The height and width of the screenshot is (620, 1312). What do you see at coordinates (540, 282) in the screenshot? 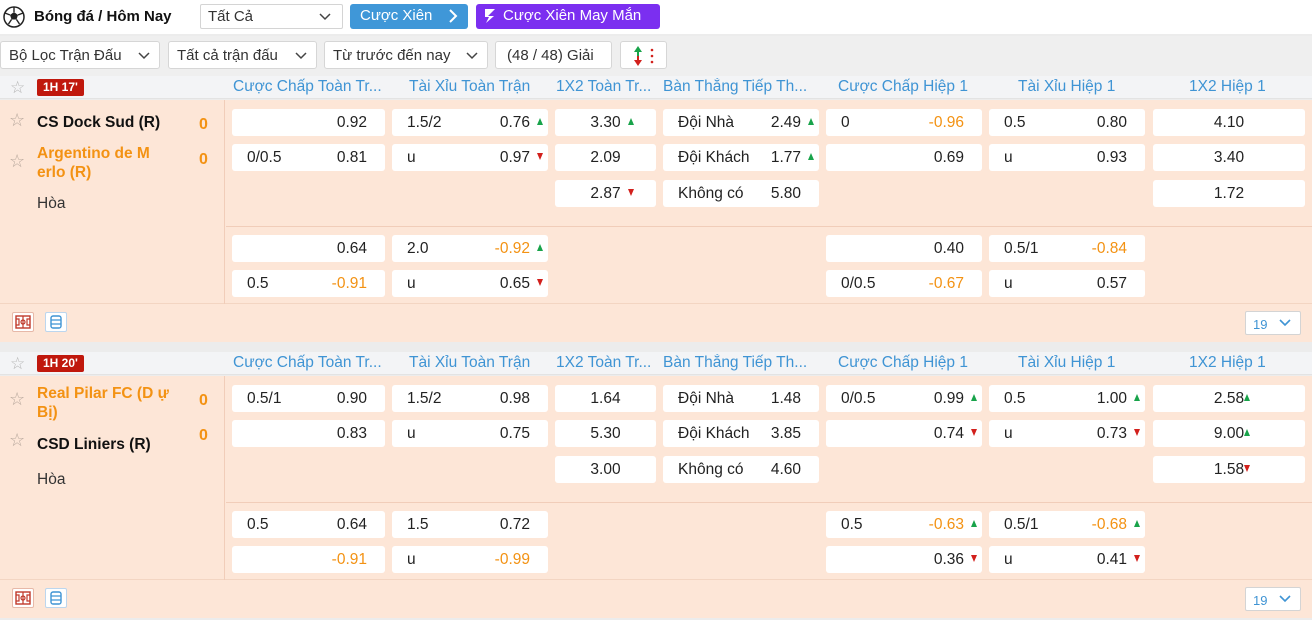
I see `odds-down-icon` at bounding box center [540, 282].